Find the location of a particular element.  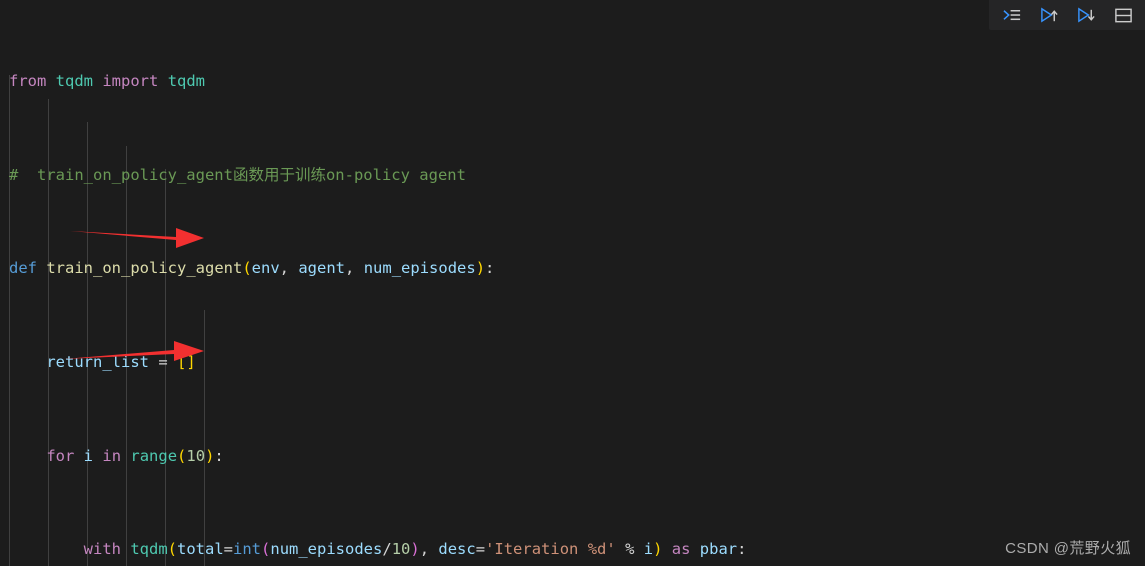

split-editor-icon is located at coordinates (1123, 15).